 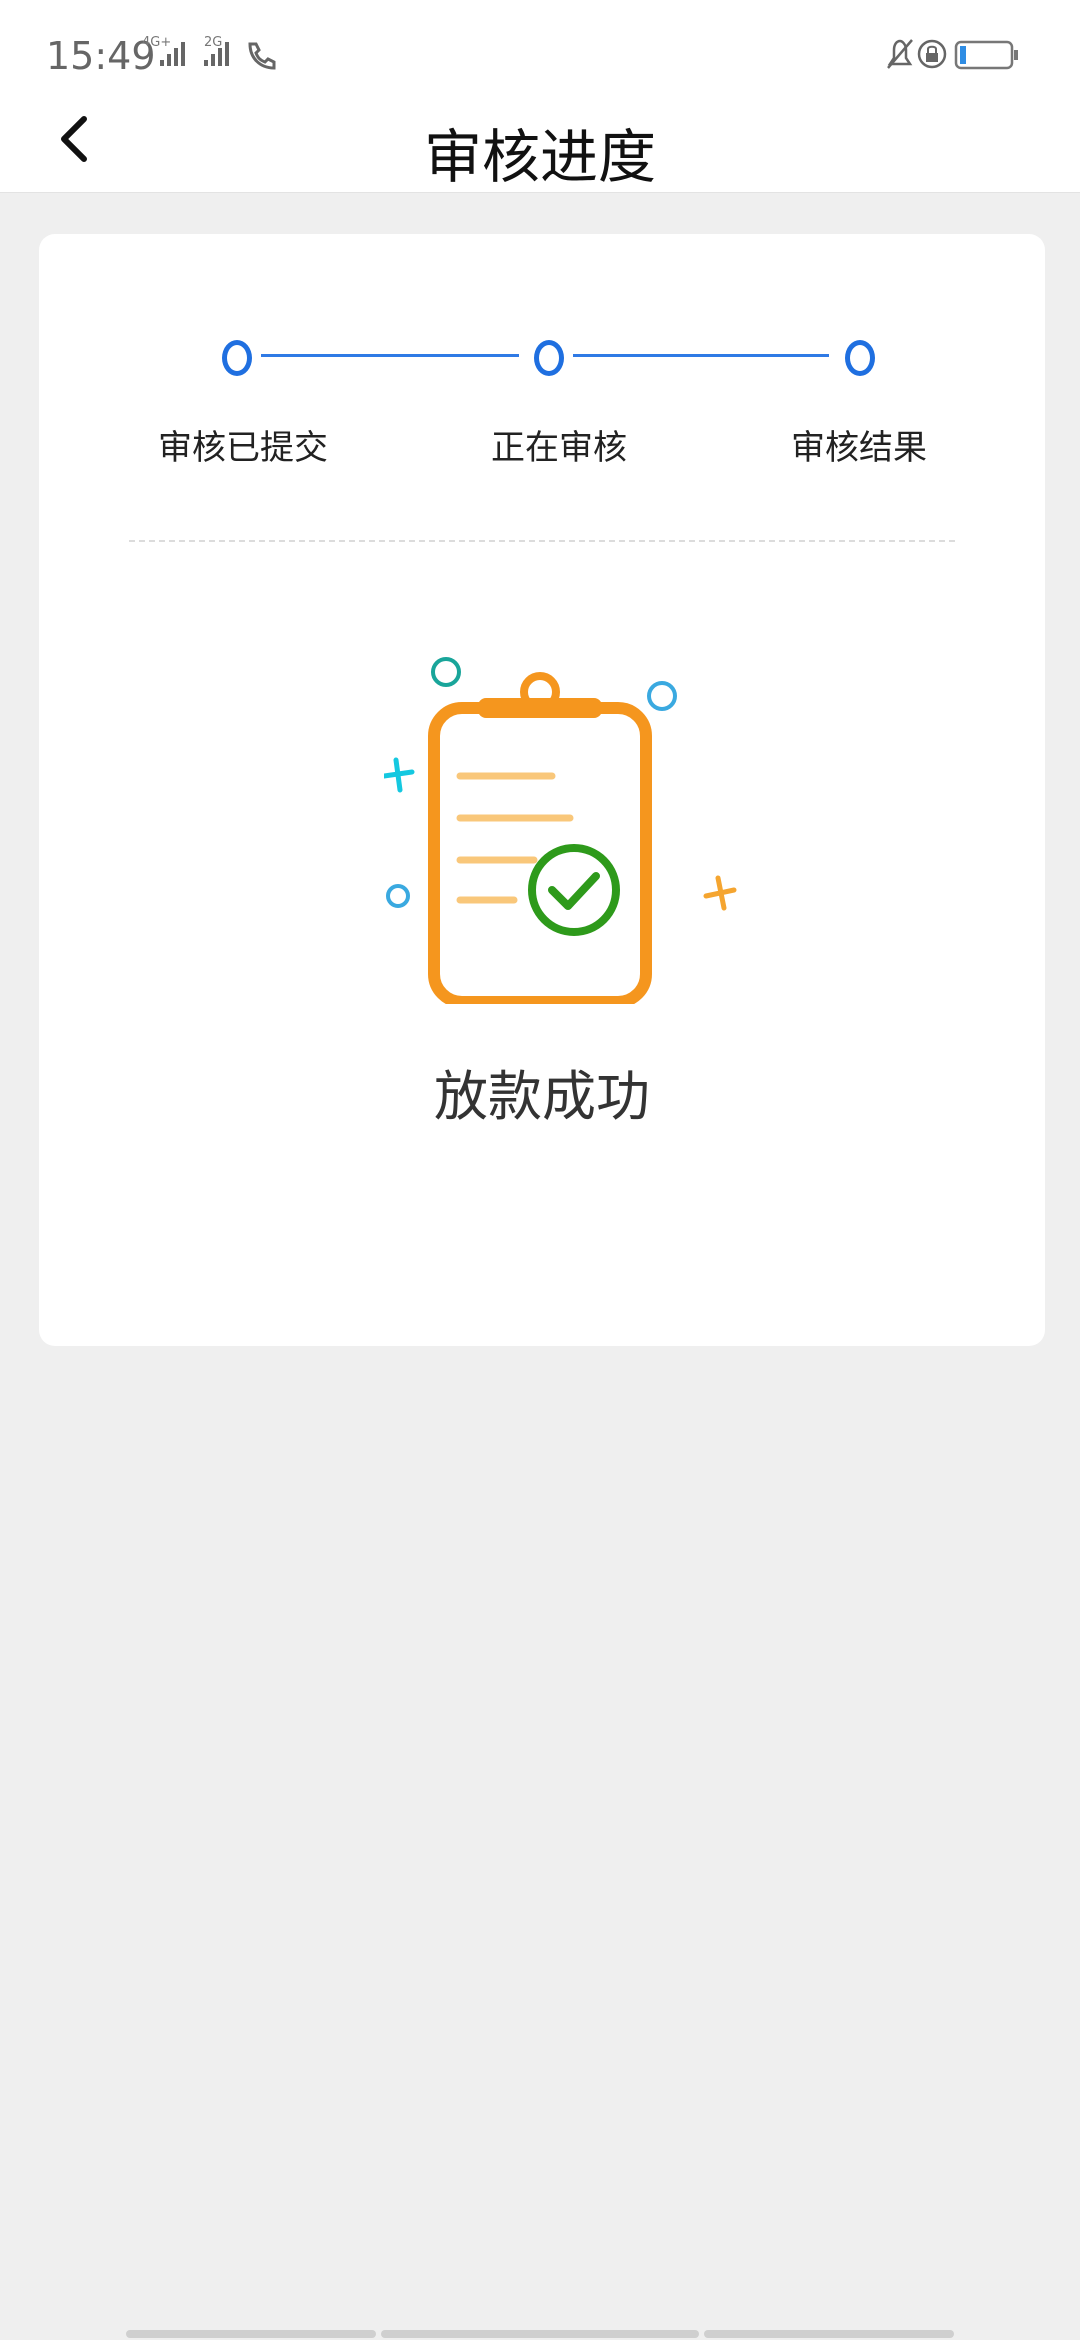 What do you see at coordinates (986, 55) in the screenshot?
I see `battery-icon` at bounding box center [986, 55].